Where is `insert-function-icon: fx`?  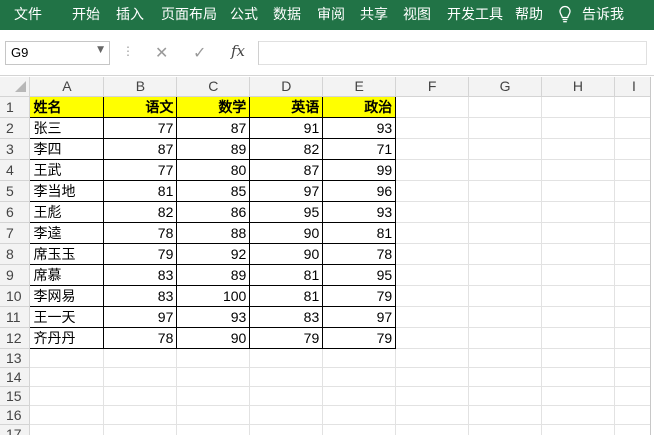 insert-function-icon: fx is located at coordinates (238, 51).